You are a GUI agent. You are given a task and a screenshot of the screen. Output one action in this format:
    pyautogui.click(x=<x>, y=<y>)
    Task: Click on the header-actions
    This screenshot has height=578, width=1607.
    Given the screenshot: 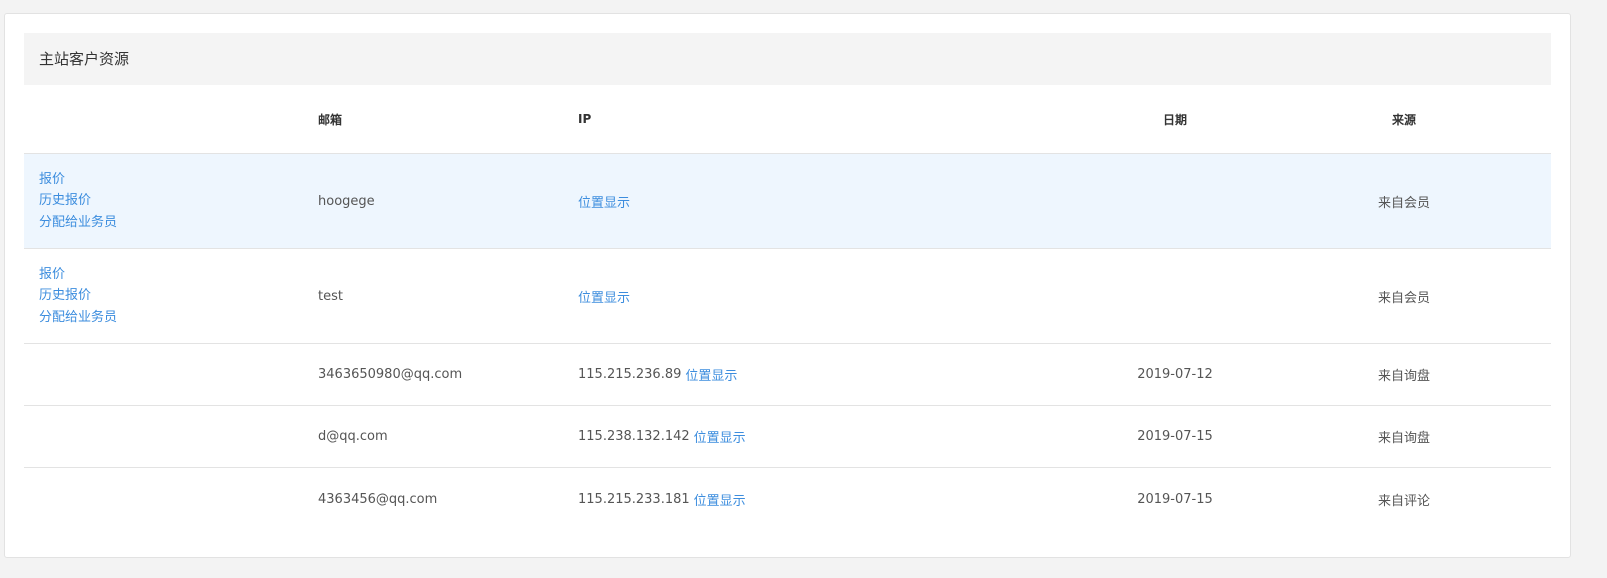 What is the action you would take?
    pyautogui.click(x=169, y=119)
    